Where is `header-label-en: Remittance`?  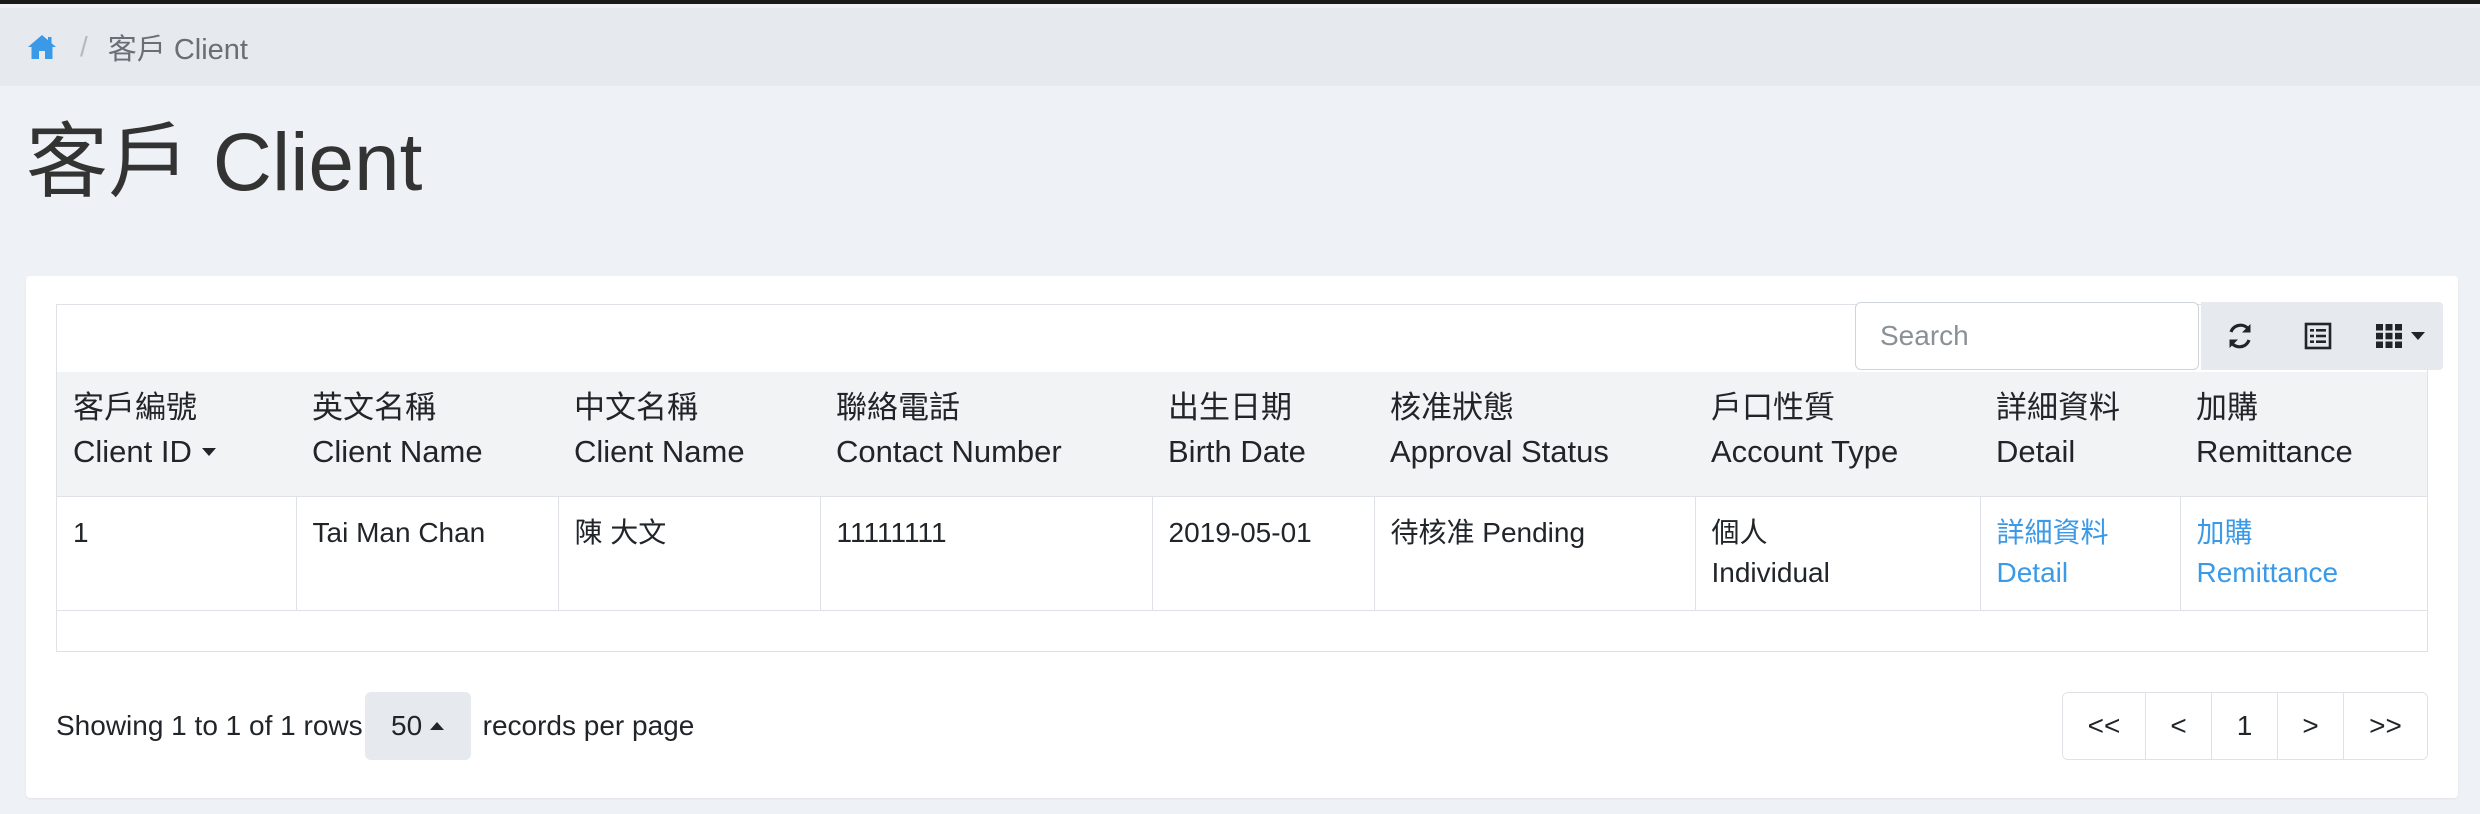
header-label-en: Remittance is located at coordinates (2274, 451).